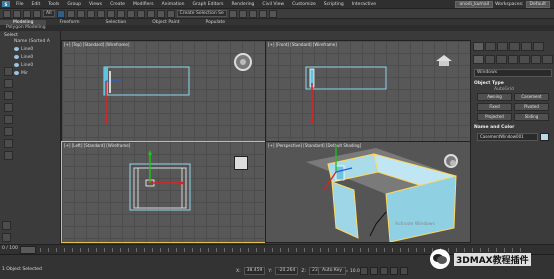 The height and width of the screenshot is (279, 554). Describe the element at coordinates (490, 46) in the screenshot. I see `modify-tab-icon` at that location.